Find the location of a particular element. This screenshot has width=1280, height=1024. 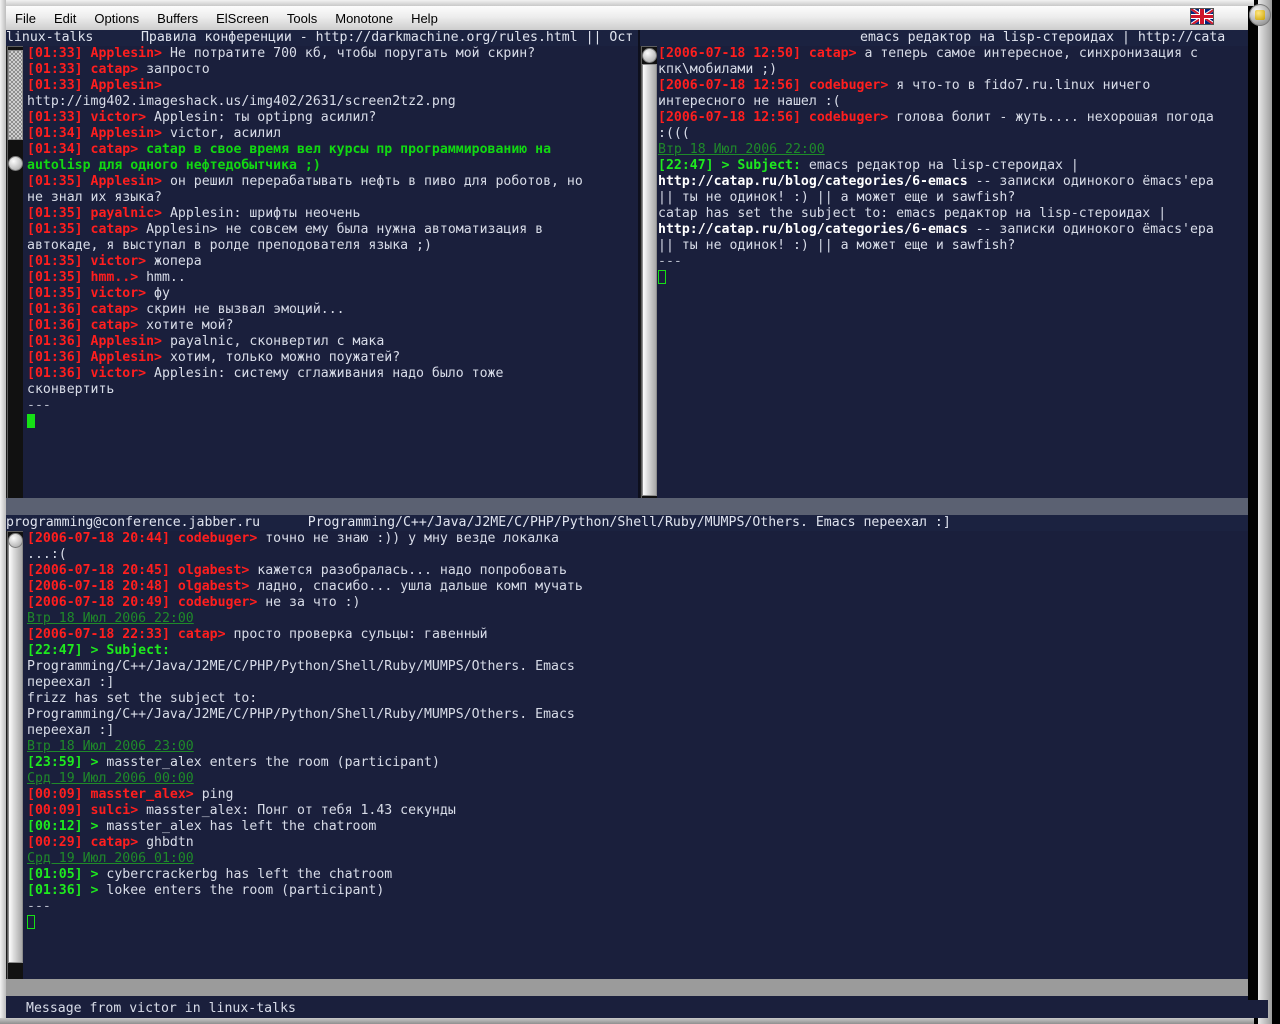

scrollbar-programming-room is located at coordinates (15, 756).